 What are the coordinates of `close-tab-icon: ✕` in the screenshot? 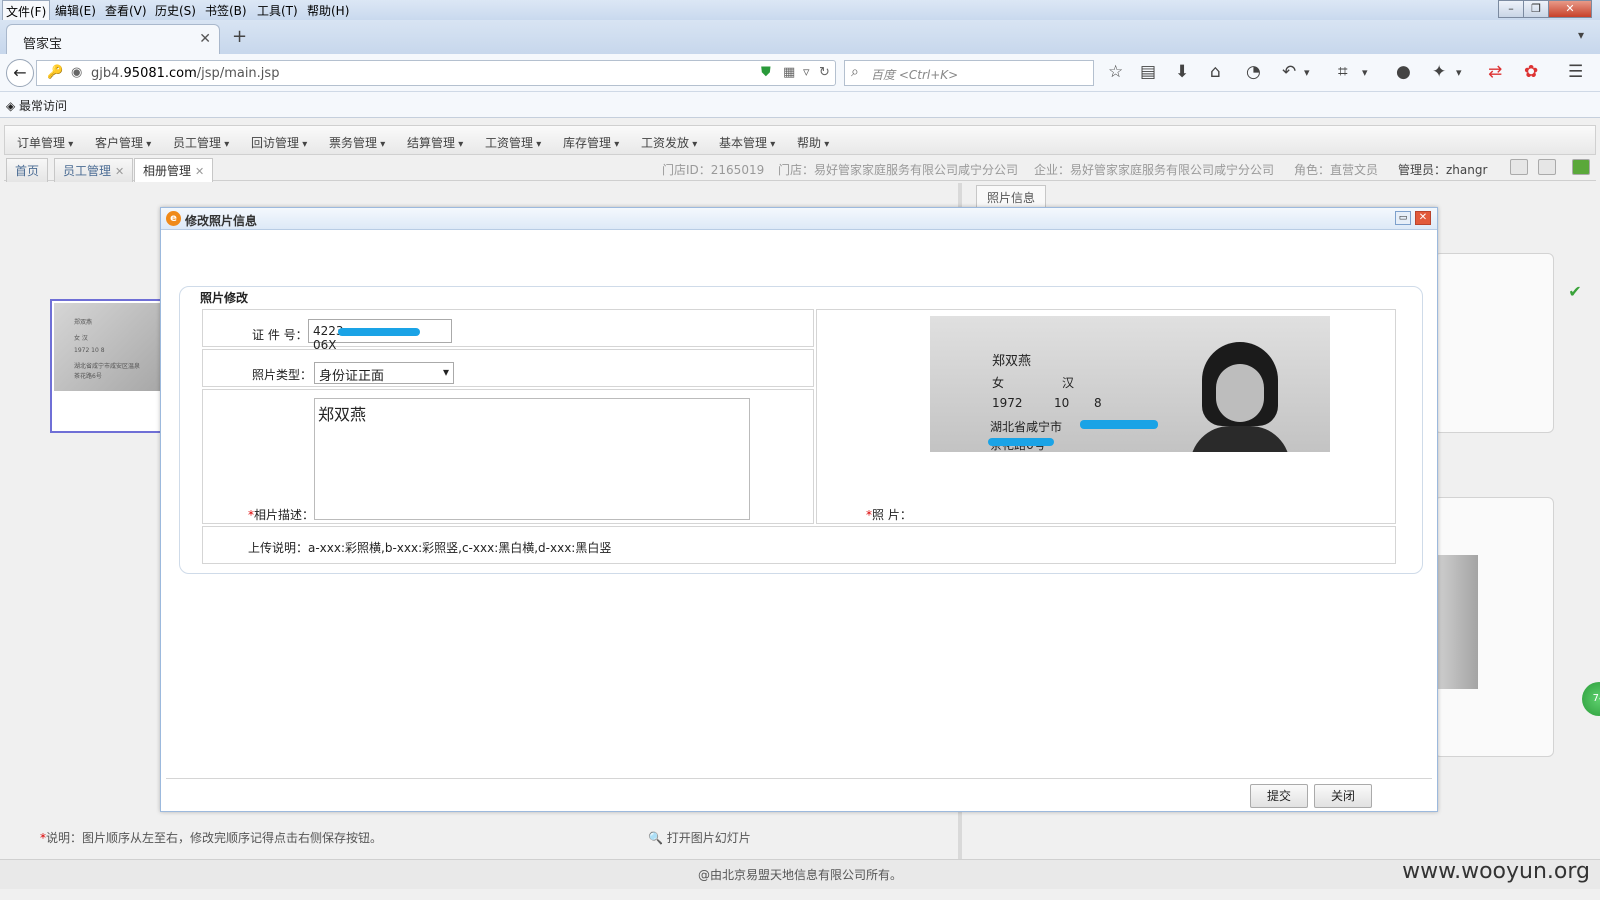 It's located at (205, 39).